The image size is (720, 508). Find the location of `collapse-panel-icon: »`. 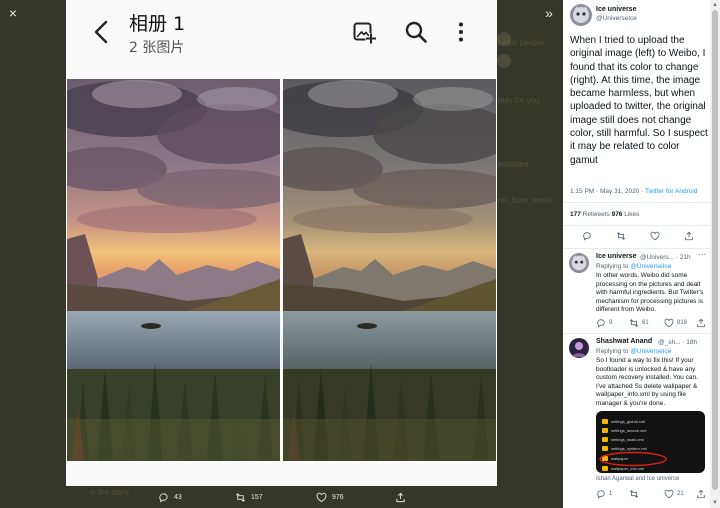

collapse-panel-icon: » is located at coordinates (549, 13).